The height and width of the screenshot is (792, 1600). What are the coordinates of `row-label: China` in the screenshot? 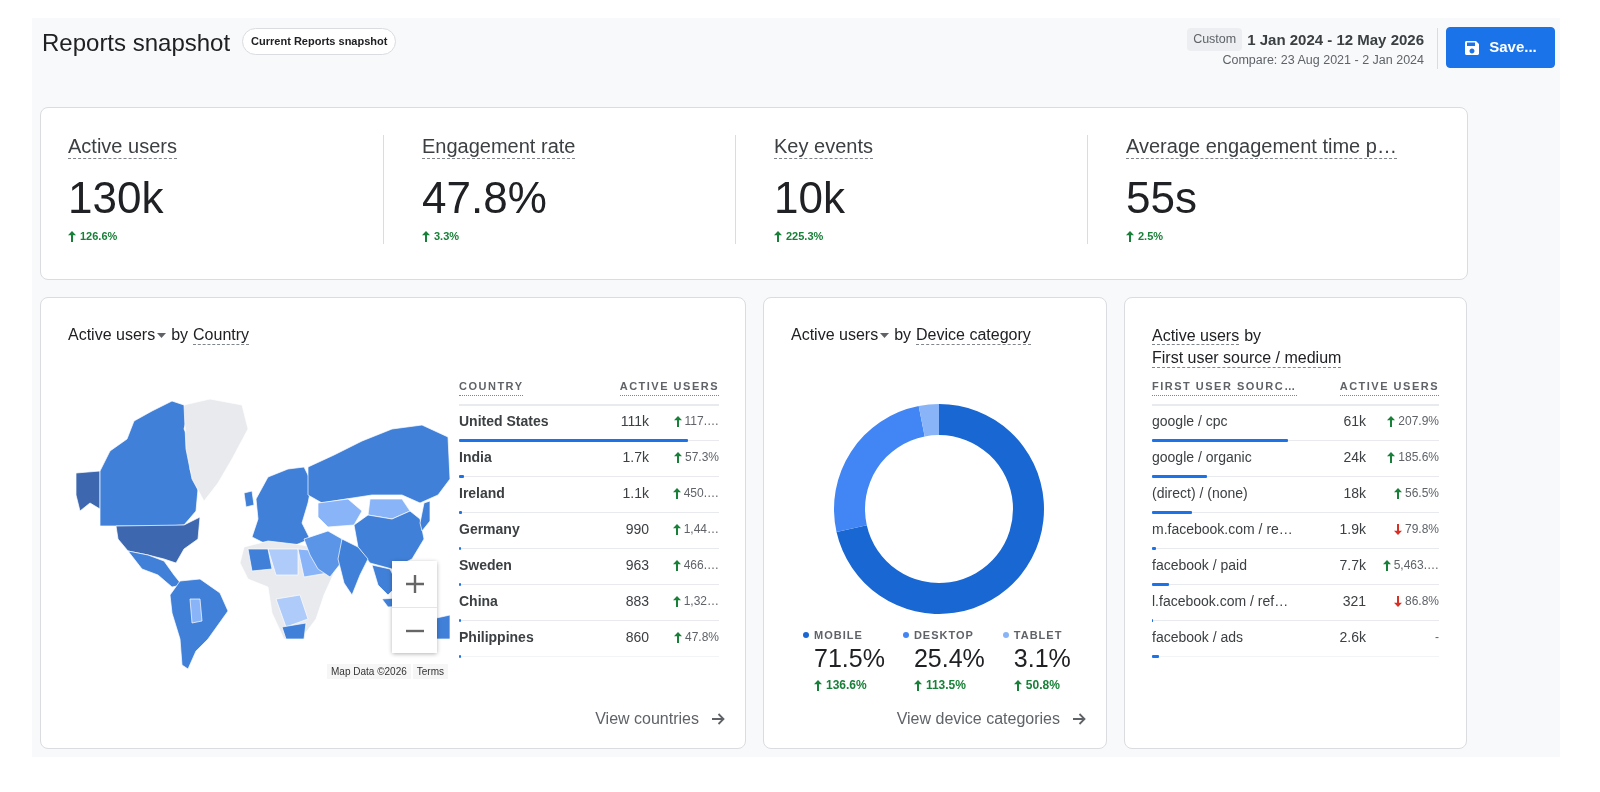 It's located at (479, 601).